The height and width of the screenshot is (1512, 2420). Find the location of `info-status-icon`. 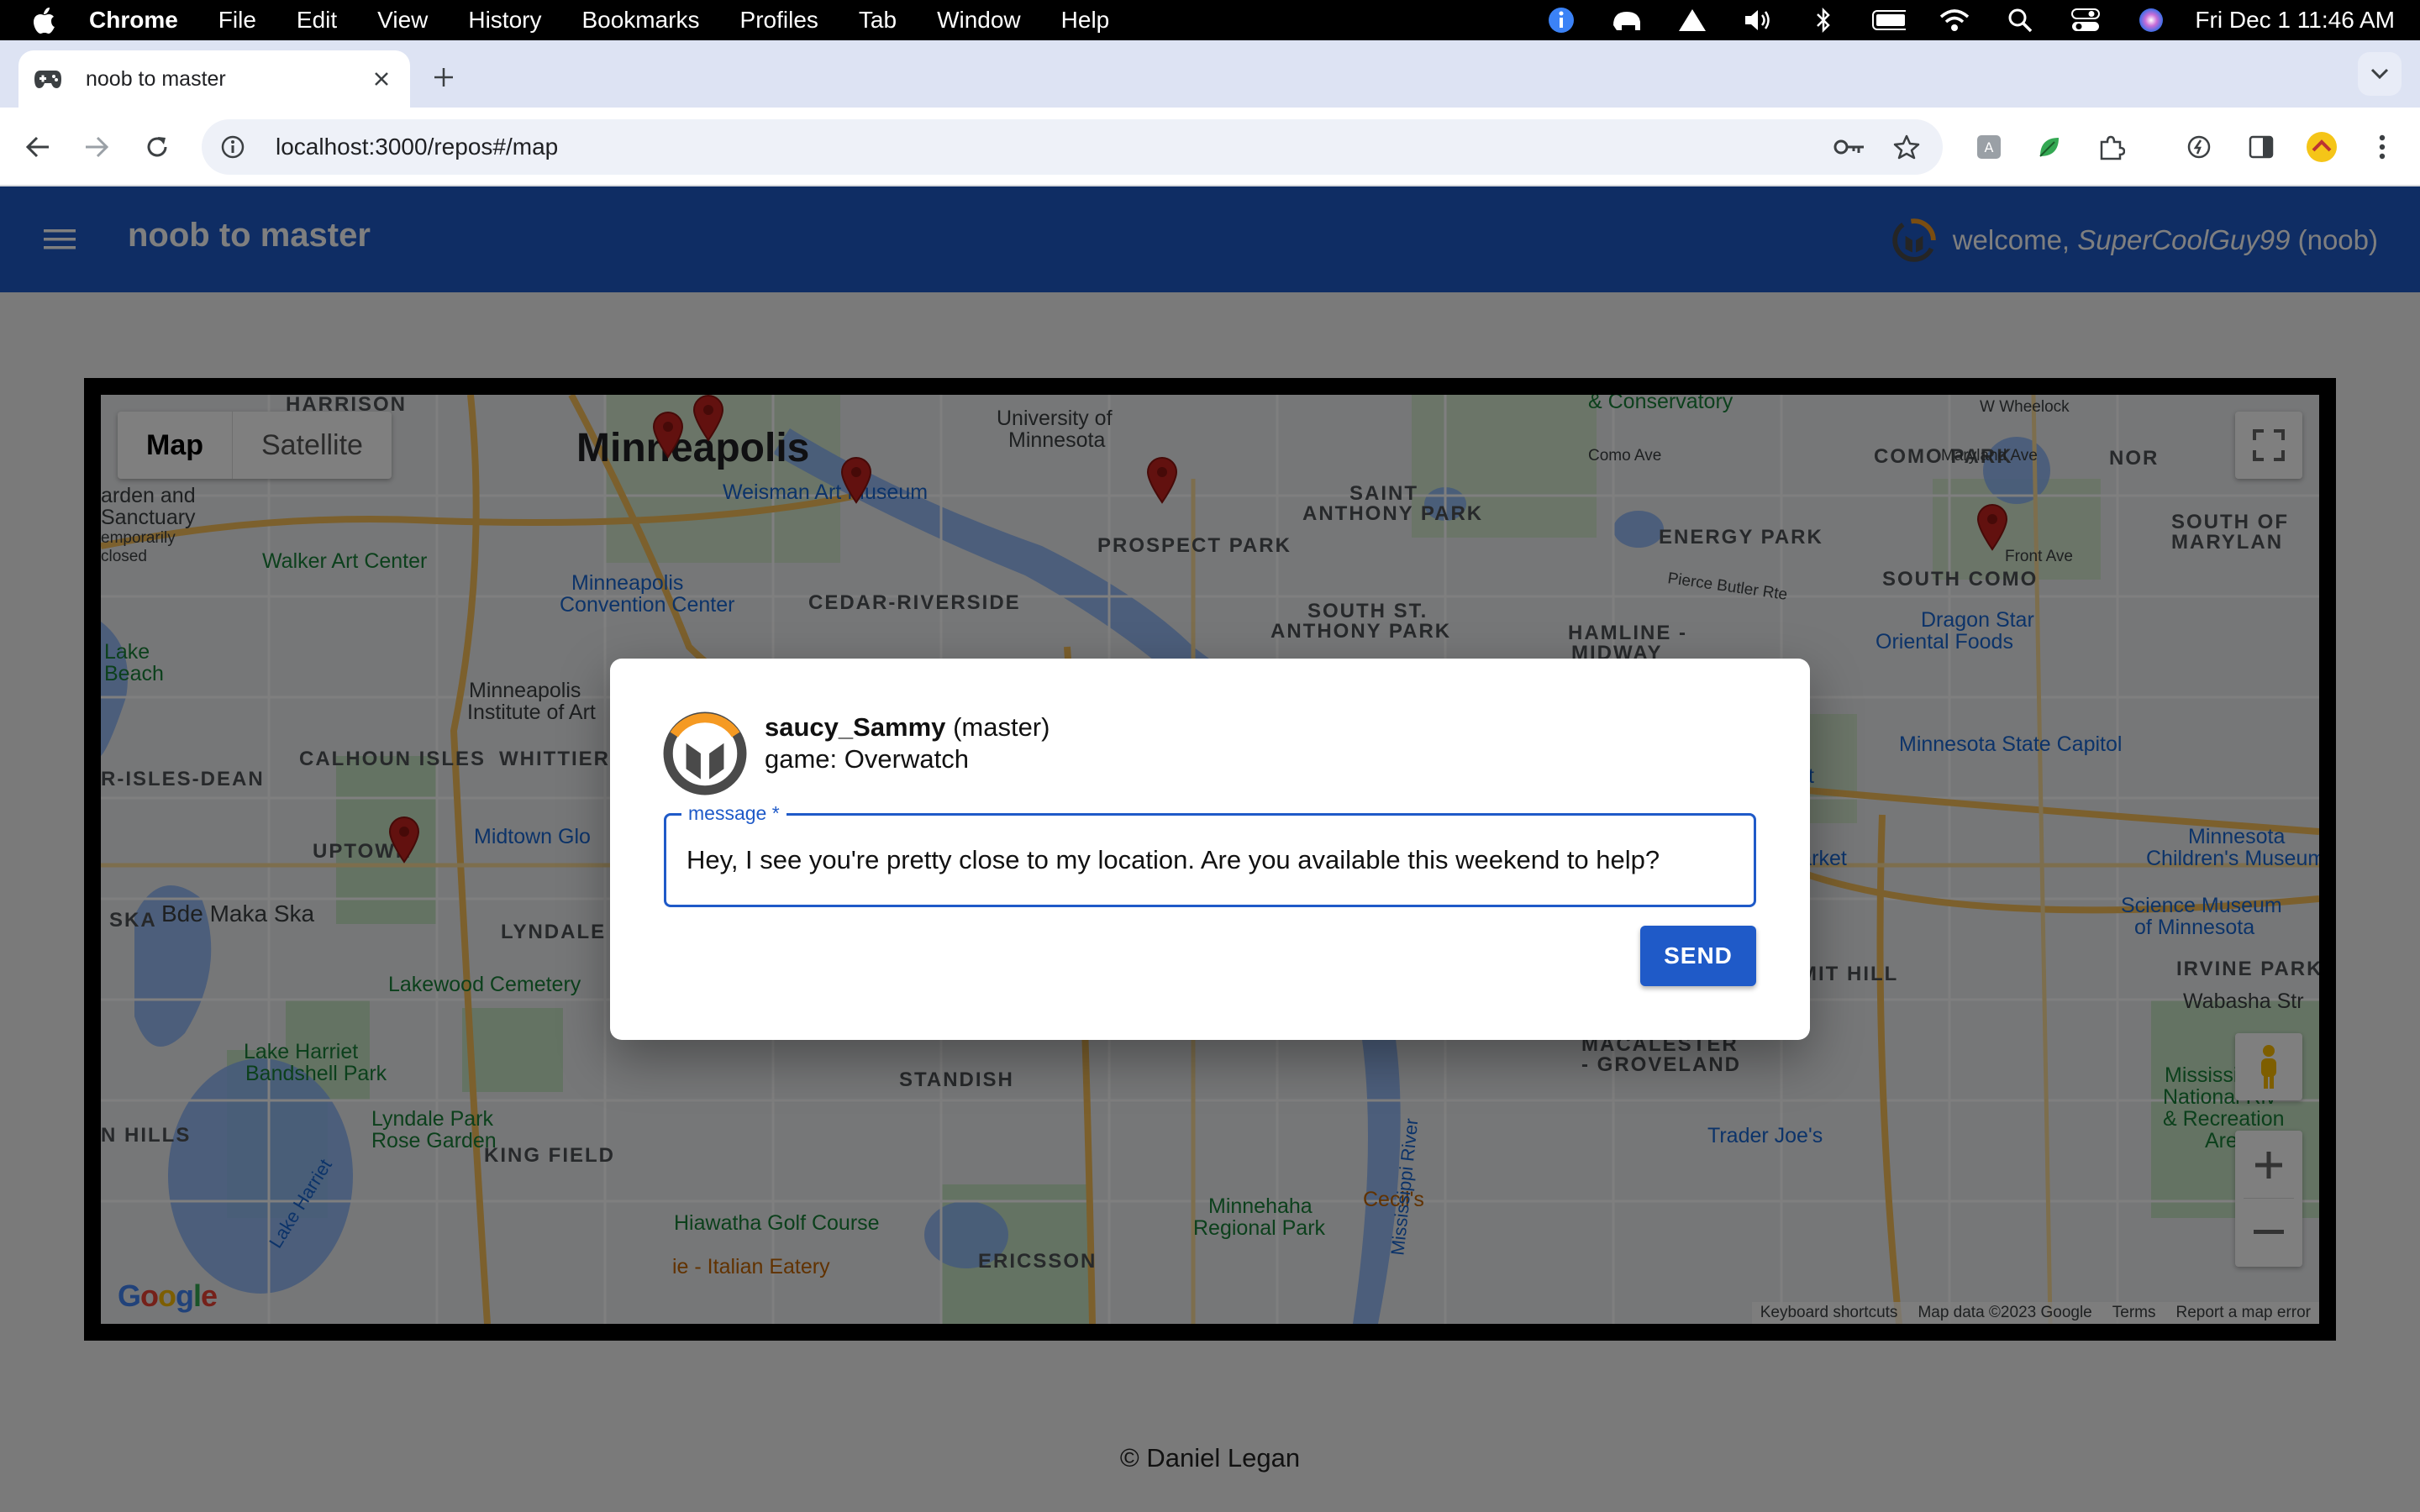

info-status-icon is located at coordinates (1561, 20).